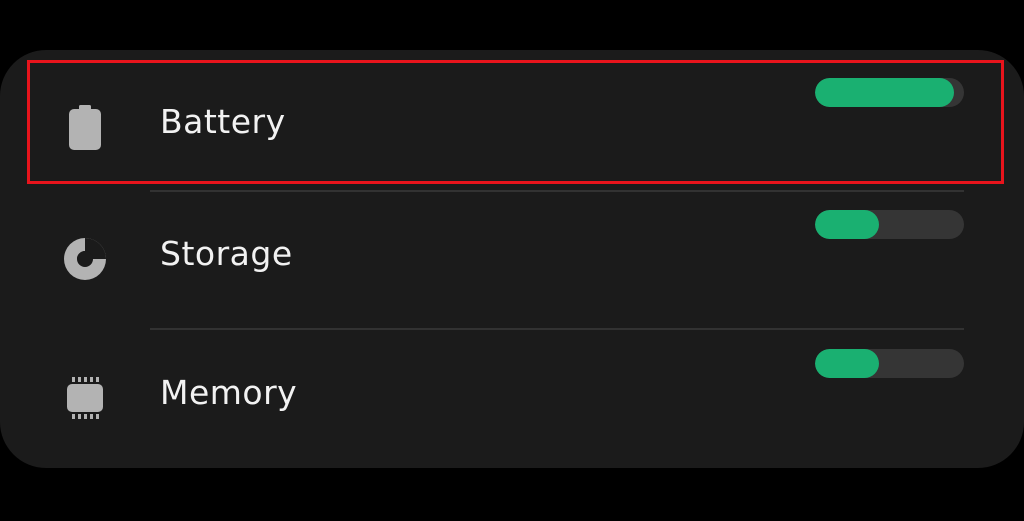 The width and height of the screenshot is (1024, 521). Describe the element at coordinates (229, 392) in the screenshot. I see `memory-label: Memory` at that location.